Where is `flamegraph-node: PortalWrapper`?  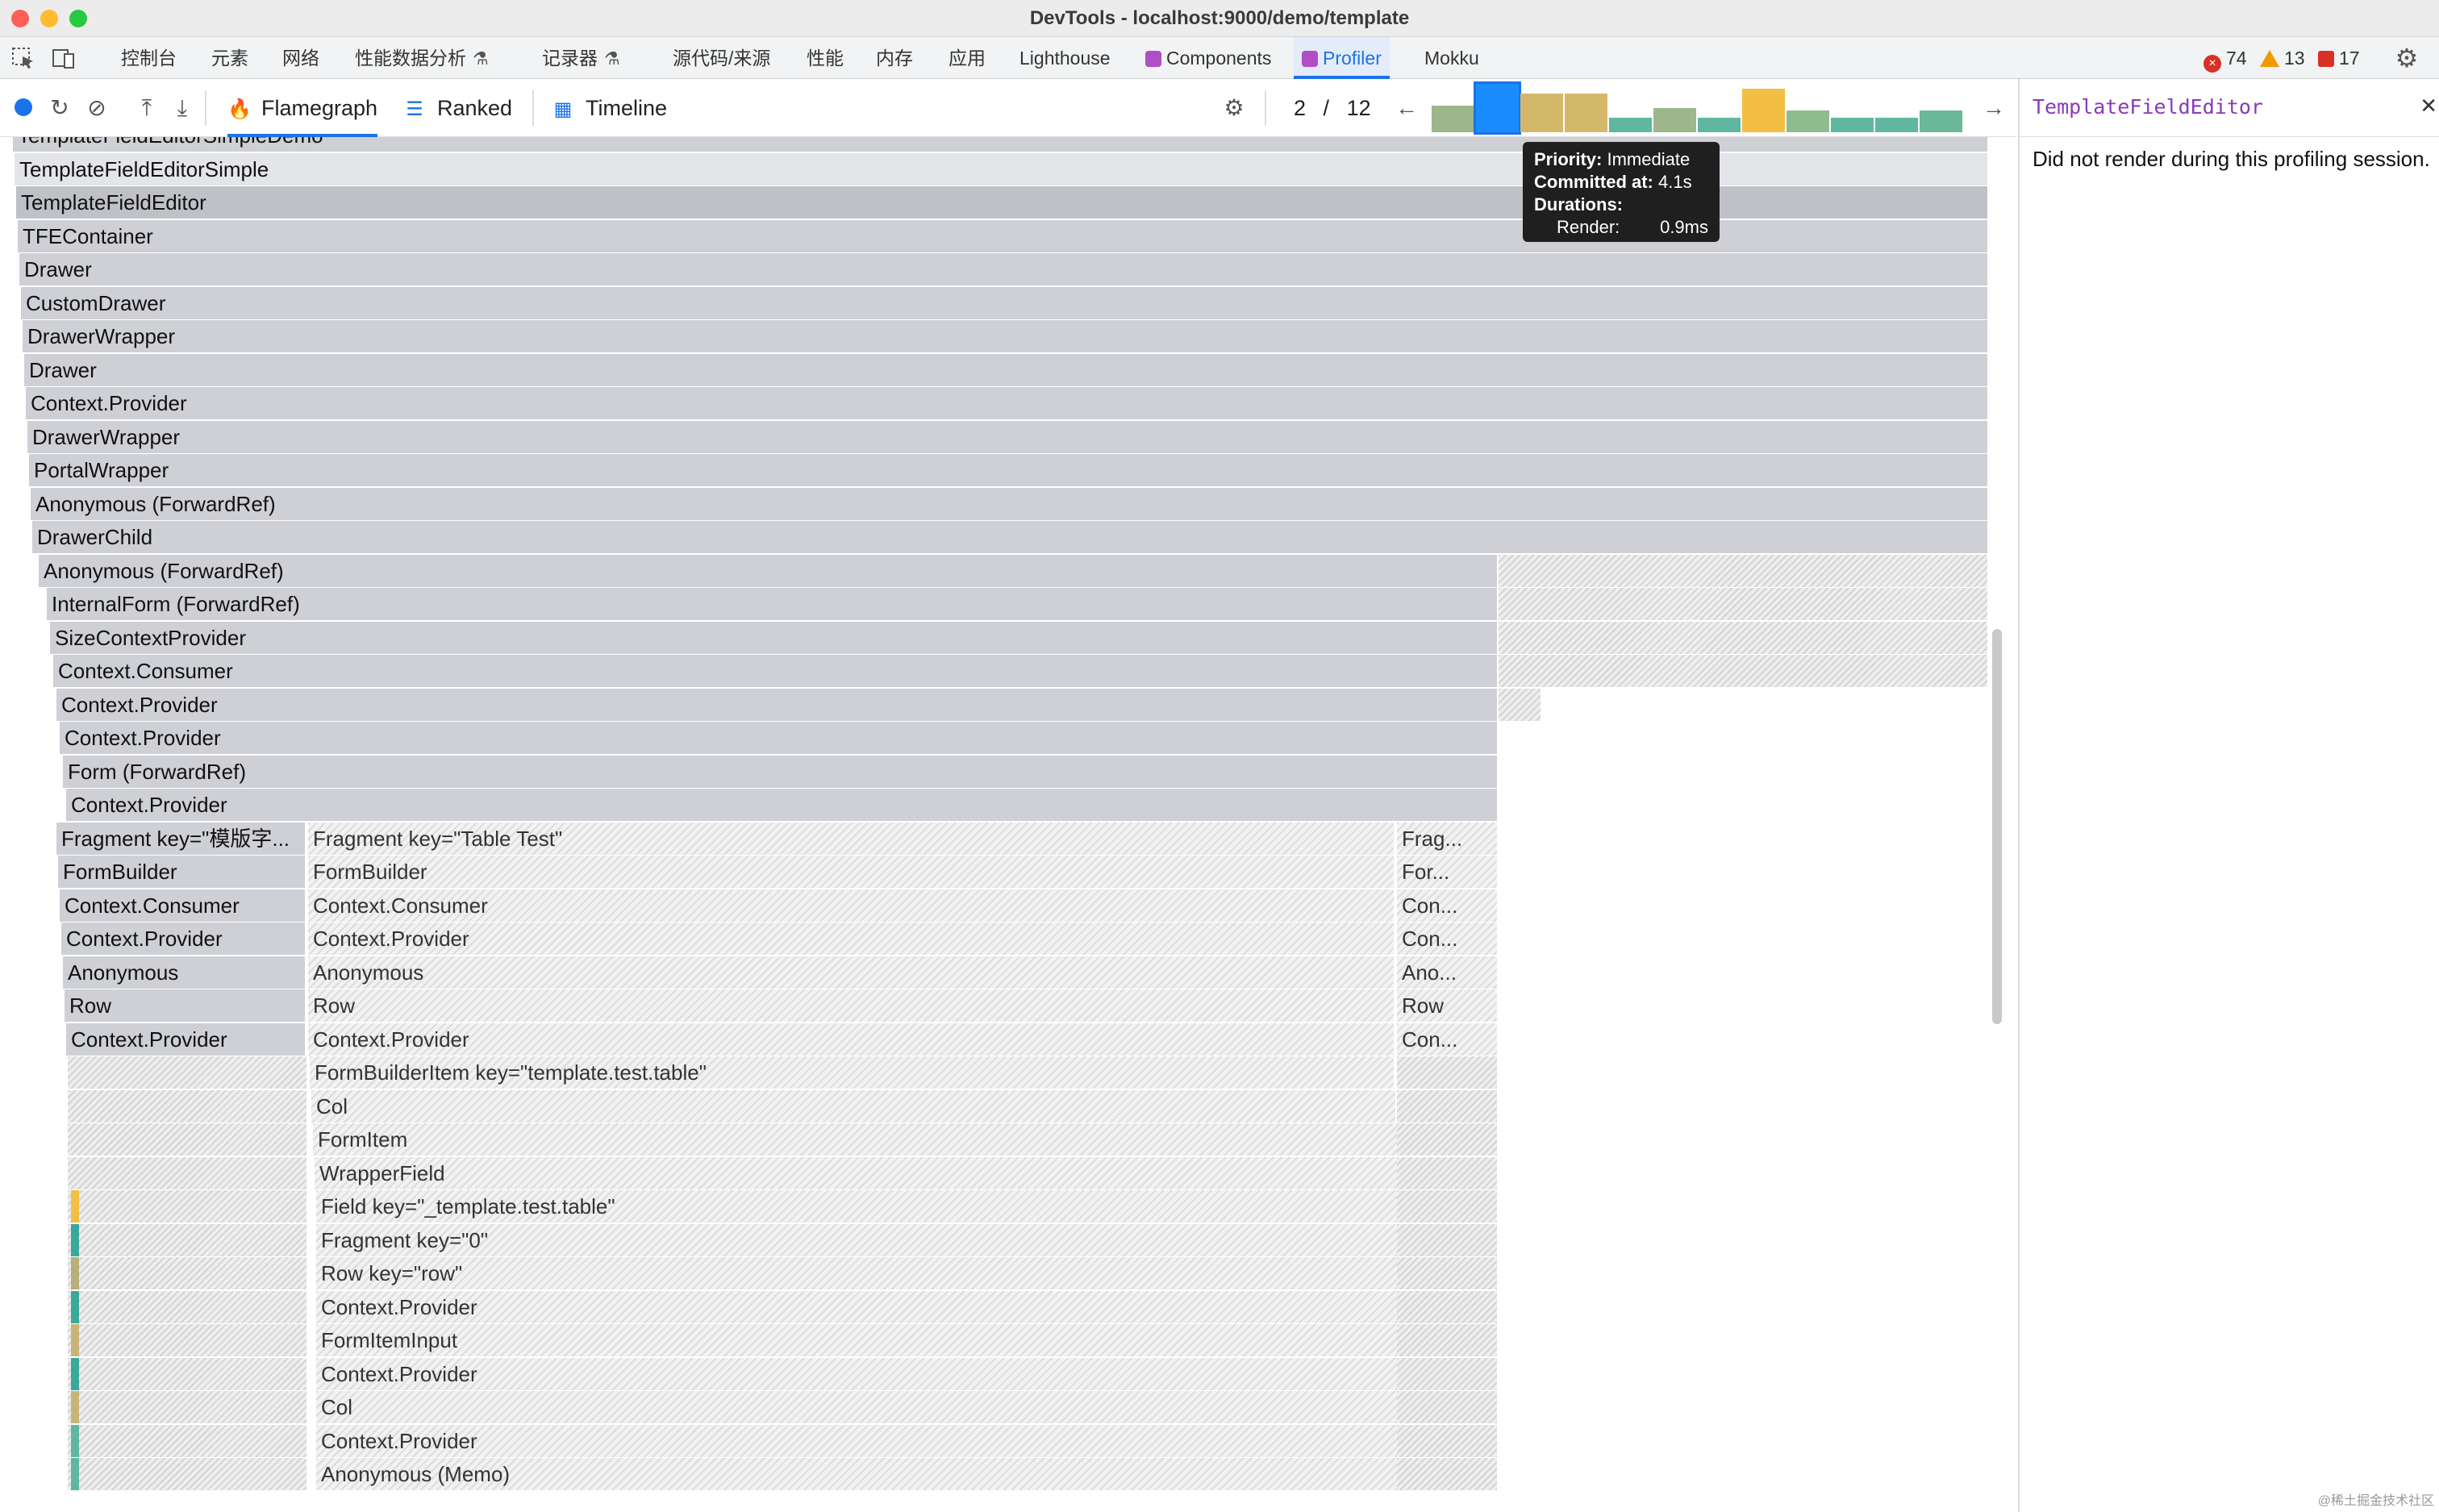
flamegraph-node: PortalWrapper is located at coordinates (1008, 470).